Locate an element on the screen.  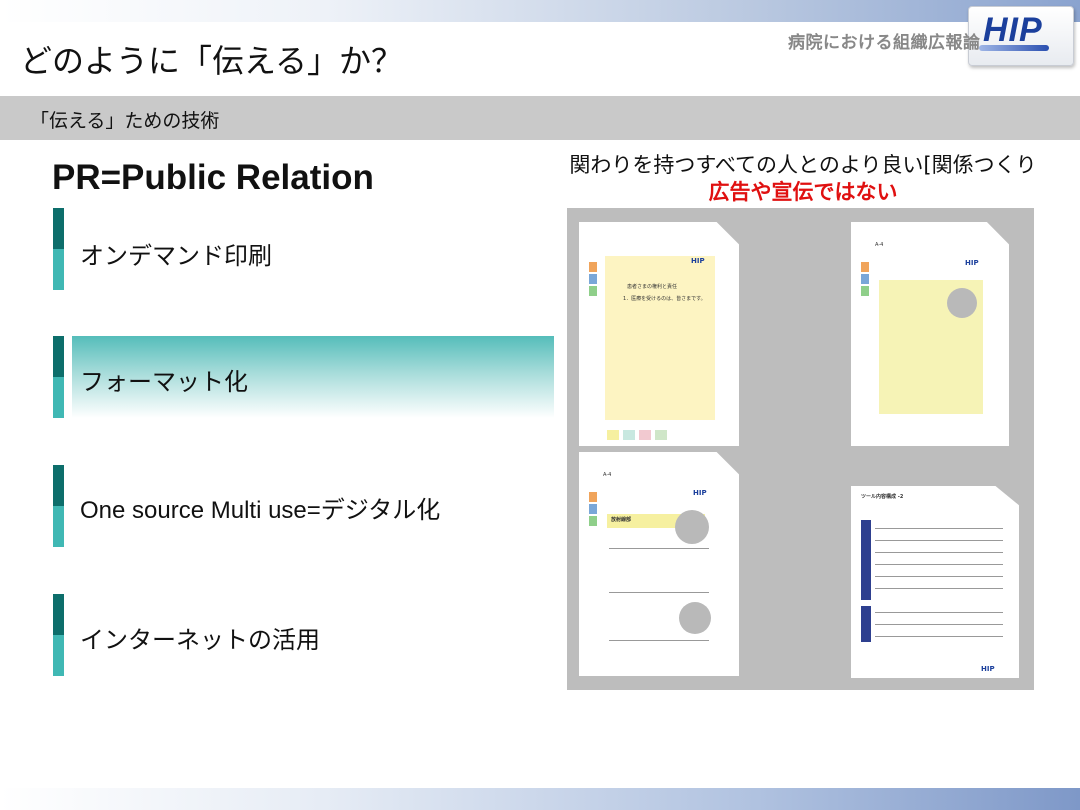
document-thumbnail: A-4 放射線部 HIP is located at coordinates (659, 564).